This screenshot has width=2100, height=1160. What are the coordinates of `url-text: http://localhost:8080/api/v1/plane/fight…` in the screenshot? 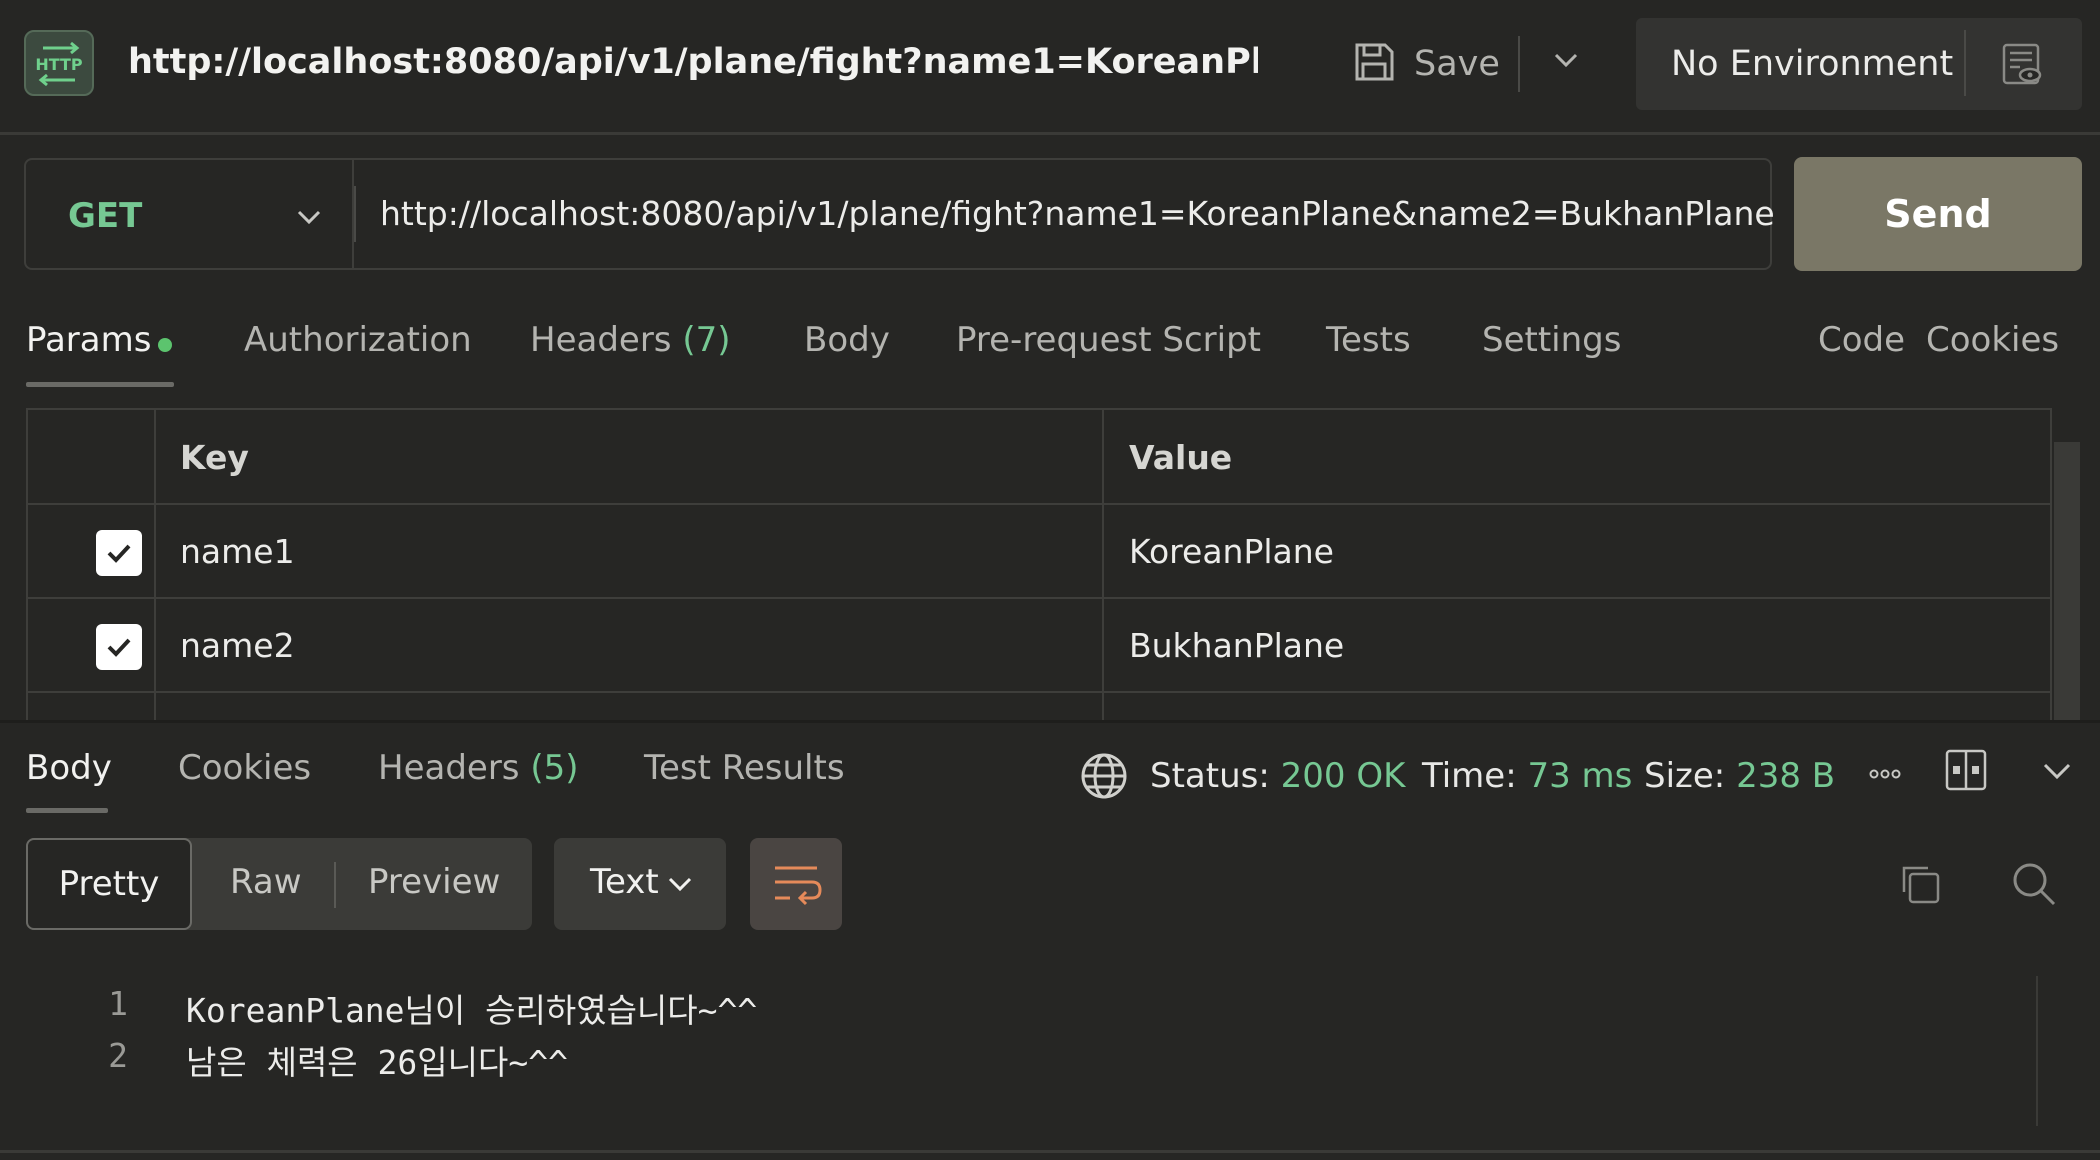 It's located at (1077, 213).